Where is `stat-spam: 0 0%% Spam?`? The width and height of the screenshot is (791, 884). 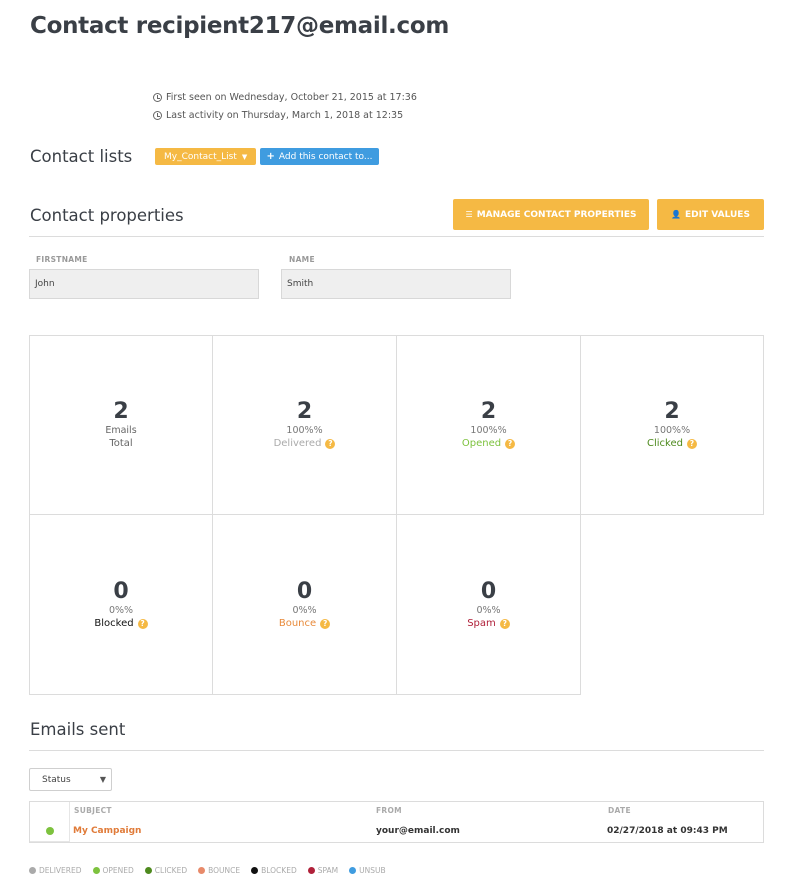 stat-spam: 0 0%% Spam? is located at coordinates (488, 604).